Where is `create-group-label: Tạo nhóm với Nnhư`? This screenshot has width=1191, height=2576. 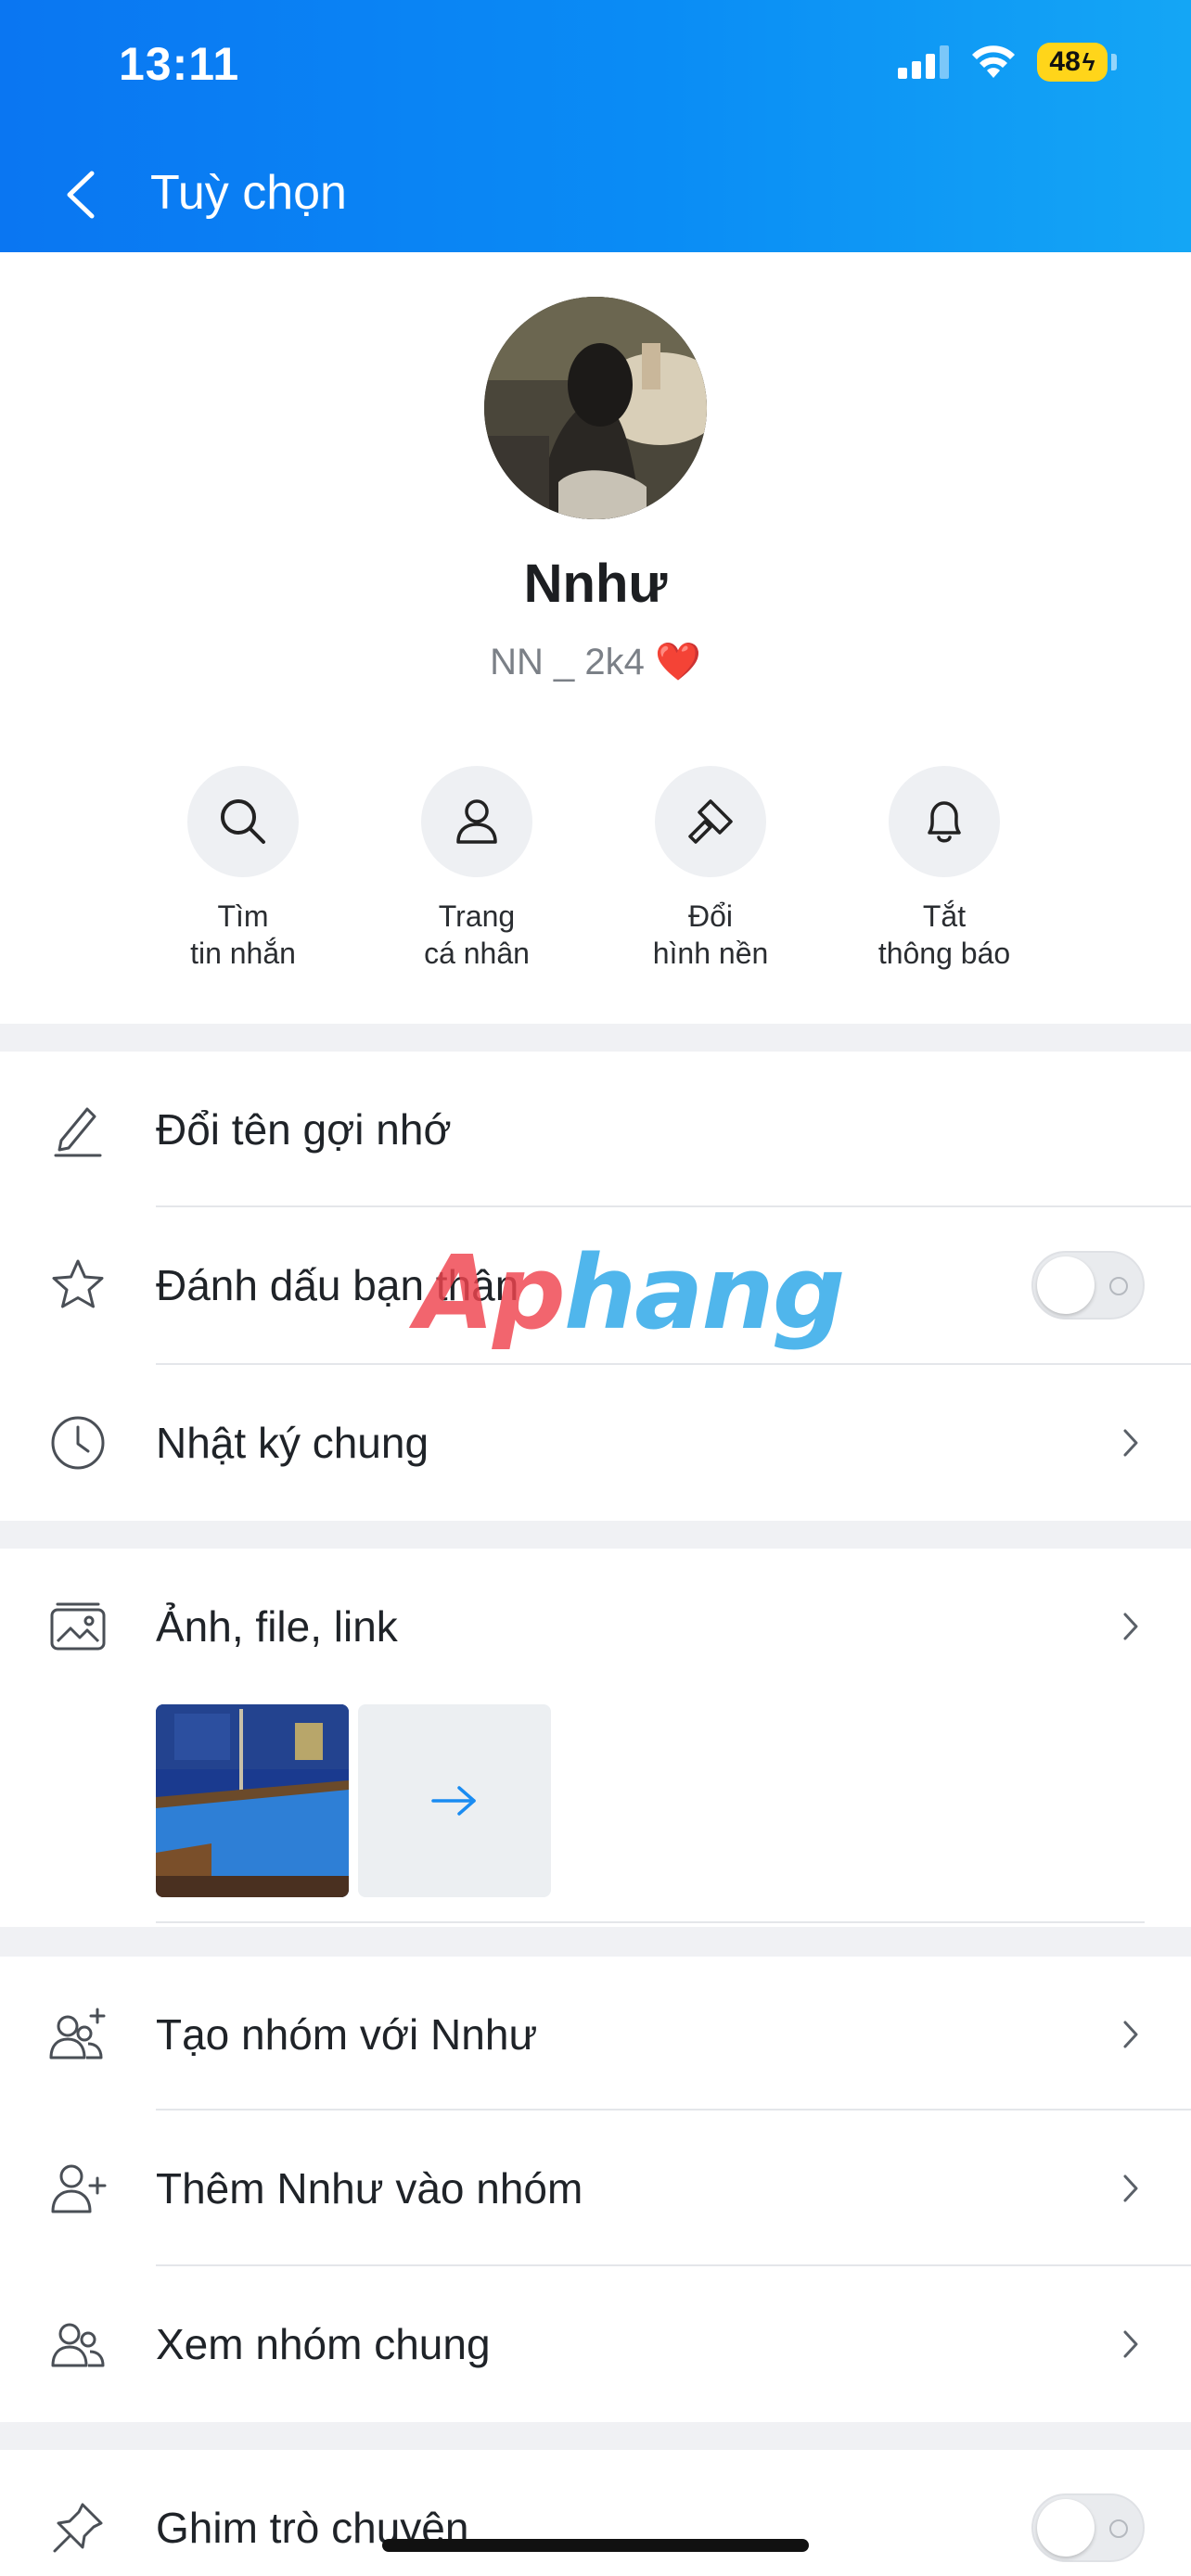
create-group-label: Tạo nhóm với Nnhư is located at coordinates (347, 2034).